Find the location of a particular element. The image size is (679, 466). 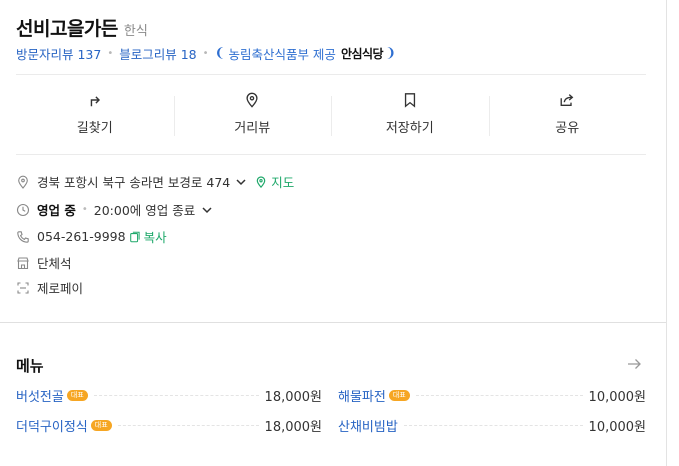

hours-row: 영업 중 • 20:00에 영업 종료 is located at coordinates (118, 209).